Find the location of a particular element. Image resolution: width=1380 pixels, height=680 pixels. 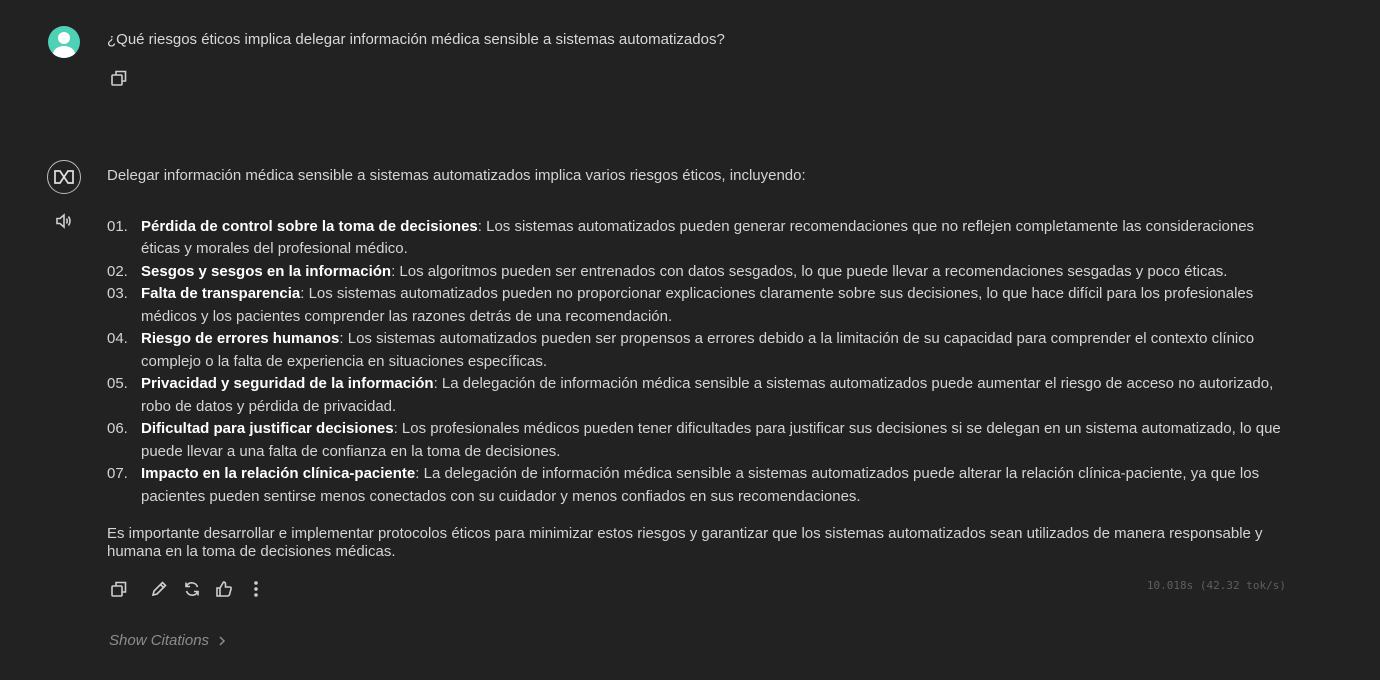

user-avatar is located at coordinates (64, 42).